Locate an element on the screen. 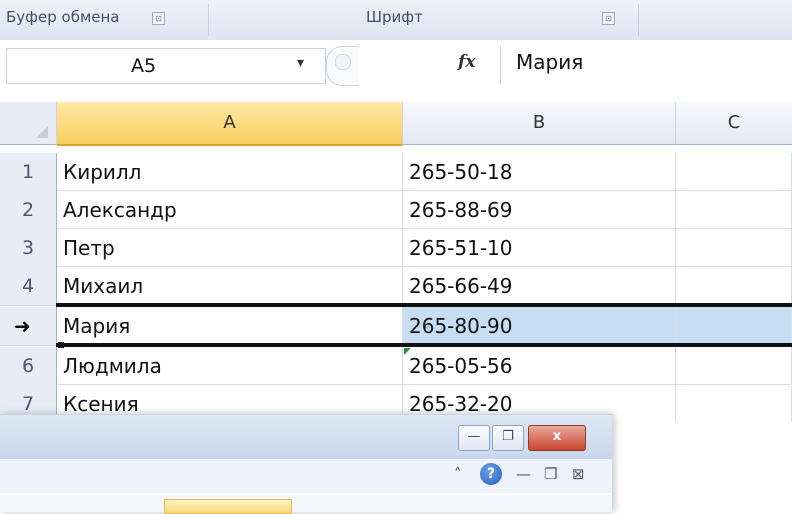 This screenshot has height=514, width=792. help-icon: ? is located at coordinates (491, 474).